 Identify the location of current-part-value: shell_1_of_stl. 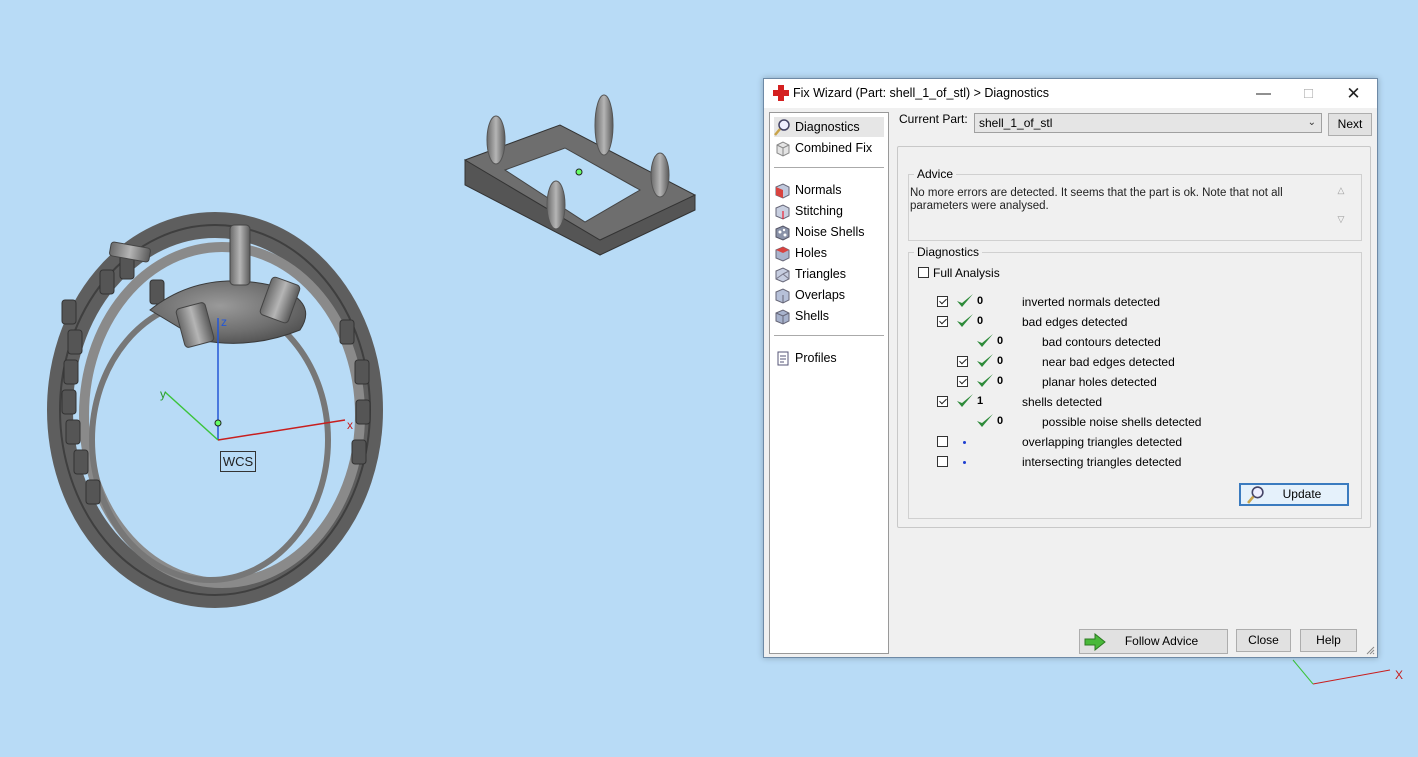
(1016, 123).